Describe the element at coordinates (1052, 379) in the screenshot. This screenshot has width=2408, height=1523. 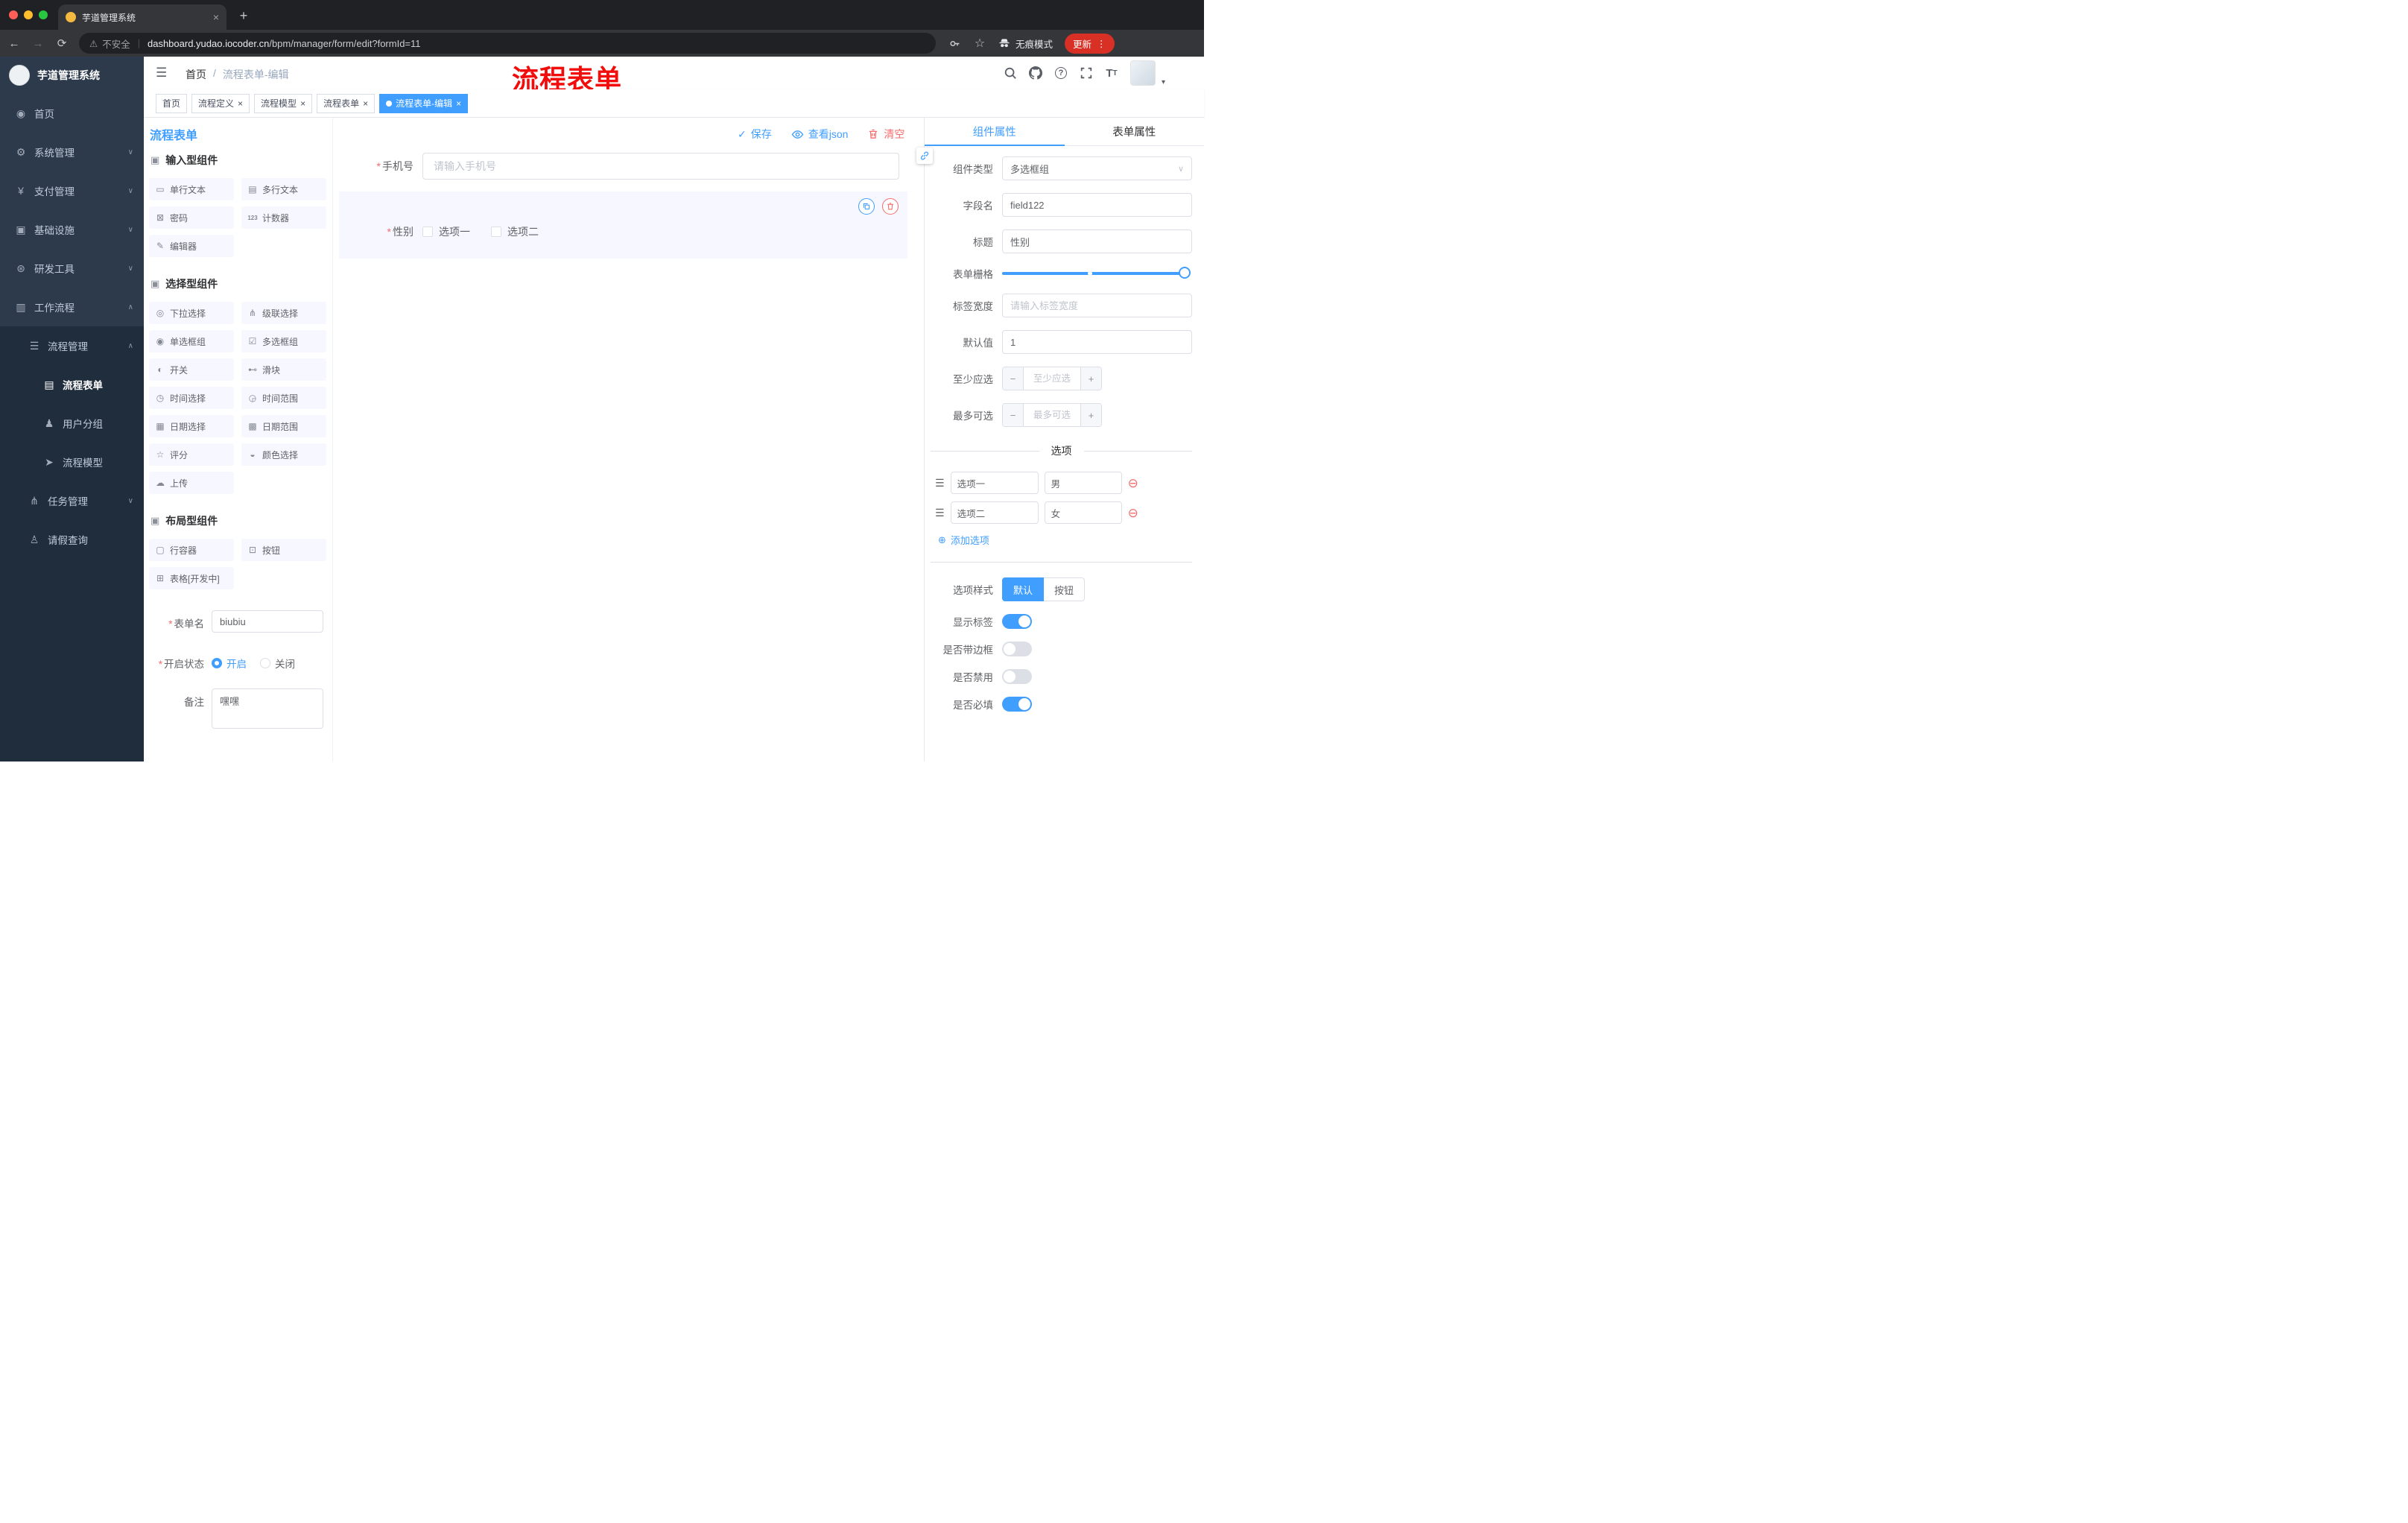
I see `min-select-input` at that location.